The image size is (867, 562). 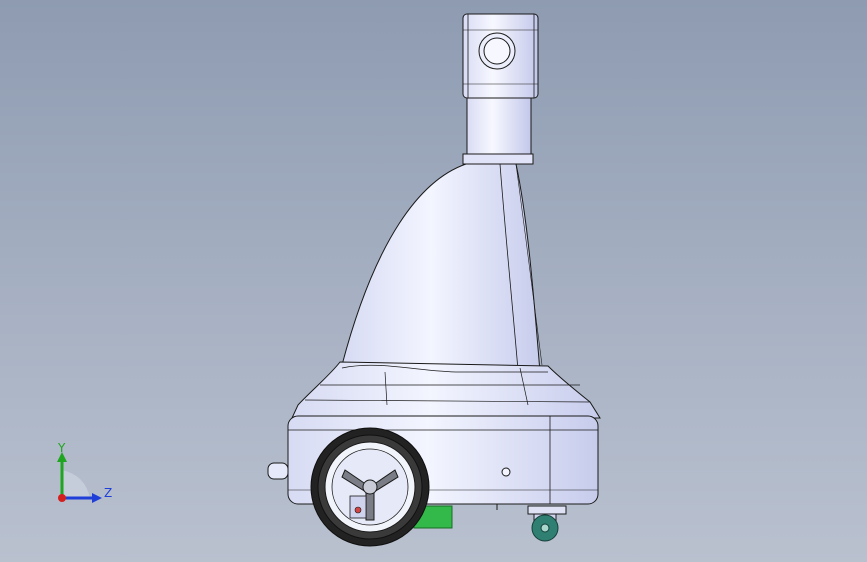 I want to click on robot-head, so click(x=500, y=56).